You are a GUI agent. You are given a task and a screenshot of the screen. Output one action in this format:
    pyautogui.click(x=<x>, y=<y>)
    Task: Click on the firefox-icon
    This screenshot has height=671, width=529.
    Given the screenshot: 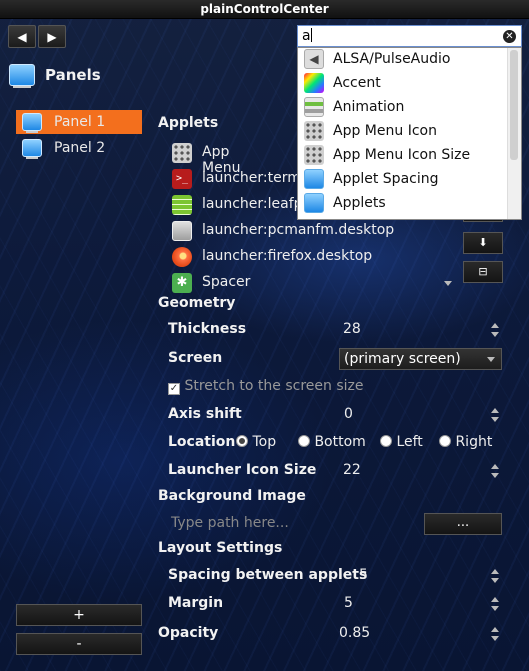 What is the action you would take?
    pyautogui.click(x=182, y=257)
    